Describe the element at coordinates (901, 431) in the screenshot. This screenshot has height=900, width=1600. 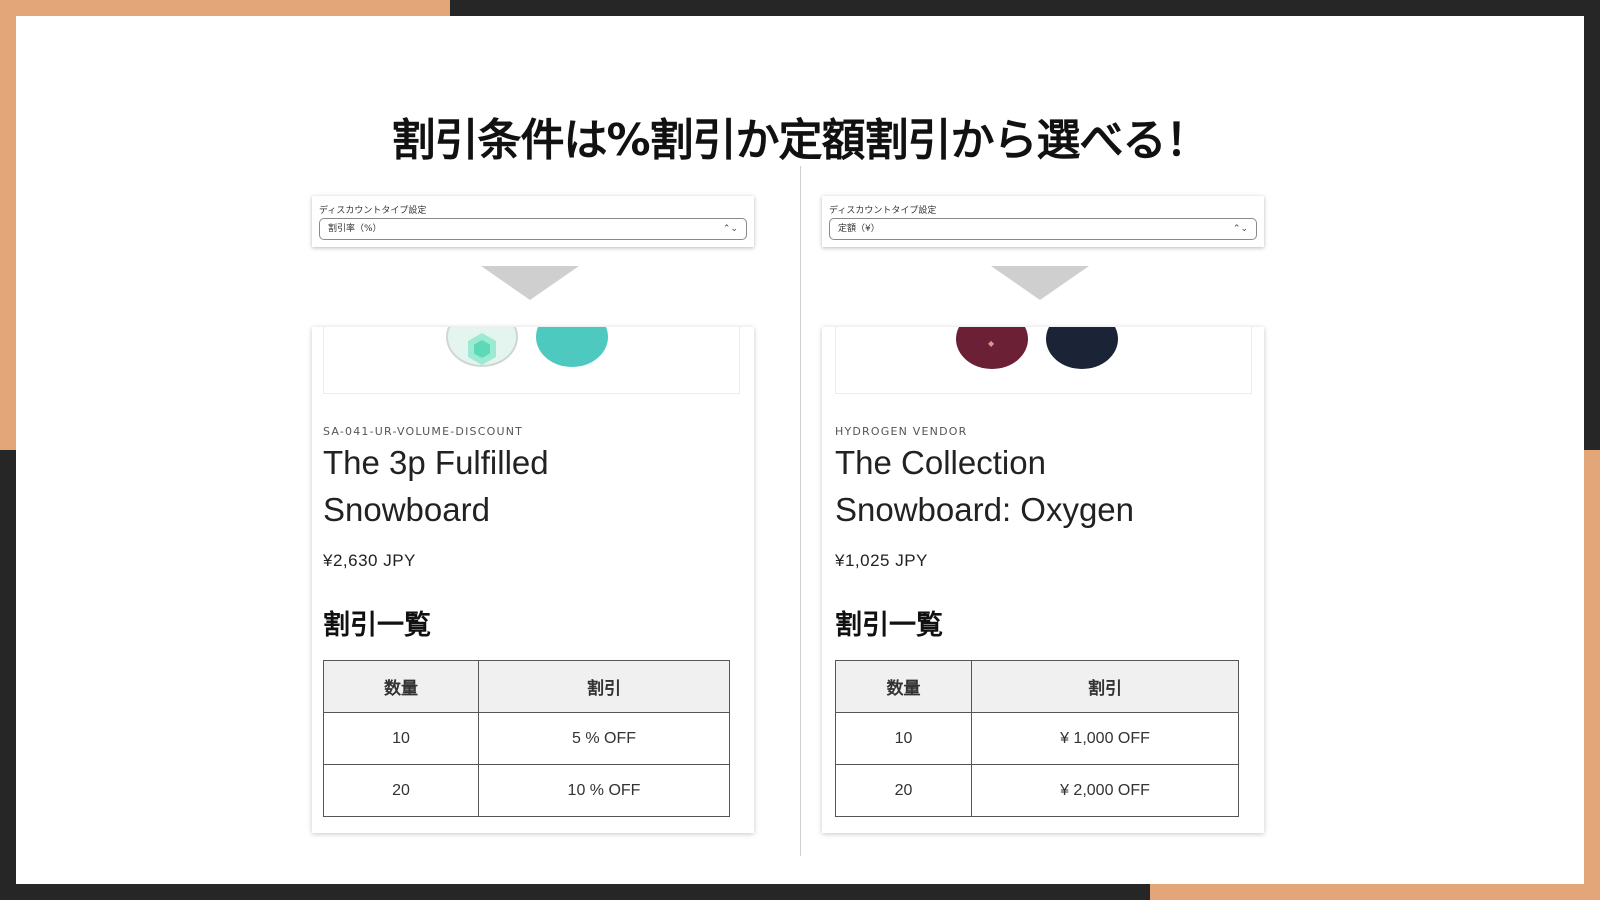
I see `product-vendor: HYDROGEN VENDOR` at that location.